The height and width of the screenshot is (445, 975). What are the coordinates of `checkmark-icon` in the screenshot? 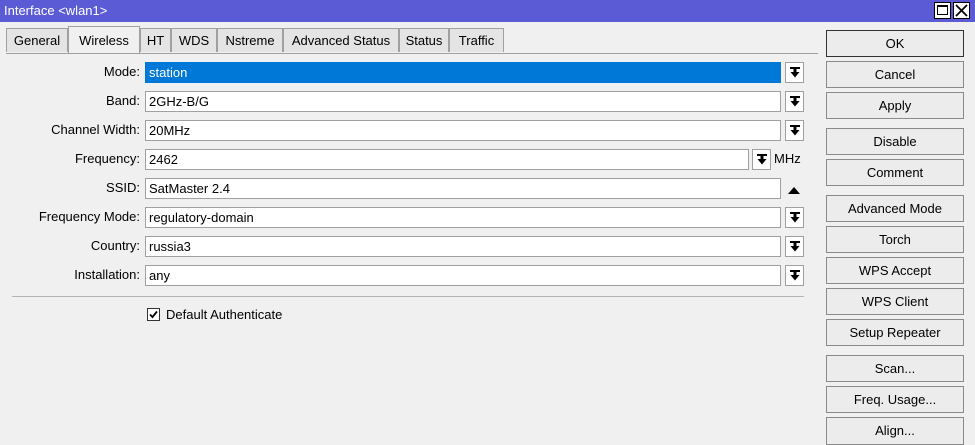 It's located at (153, 314).